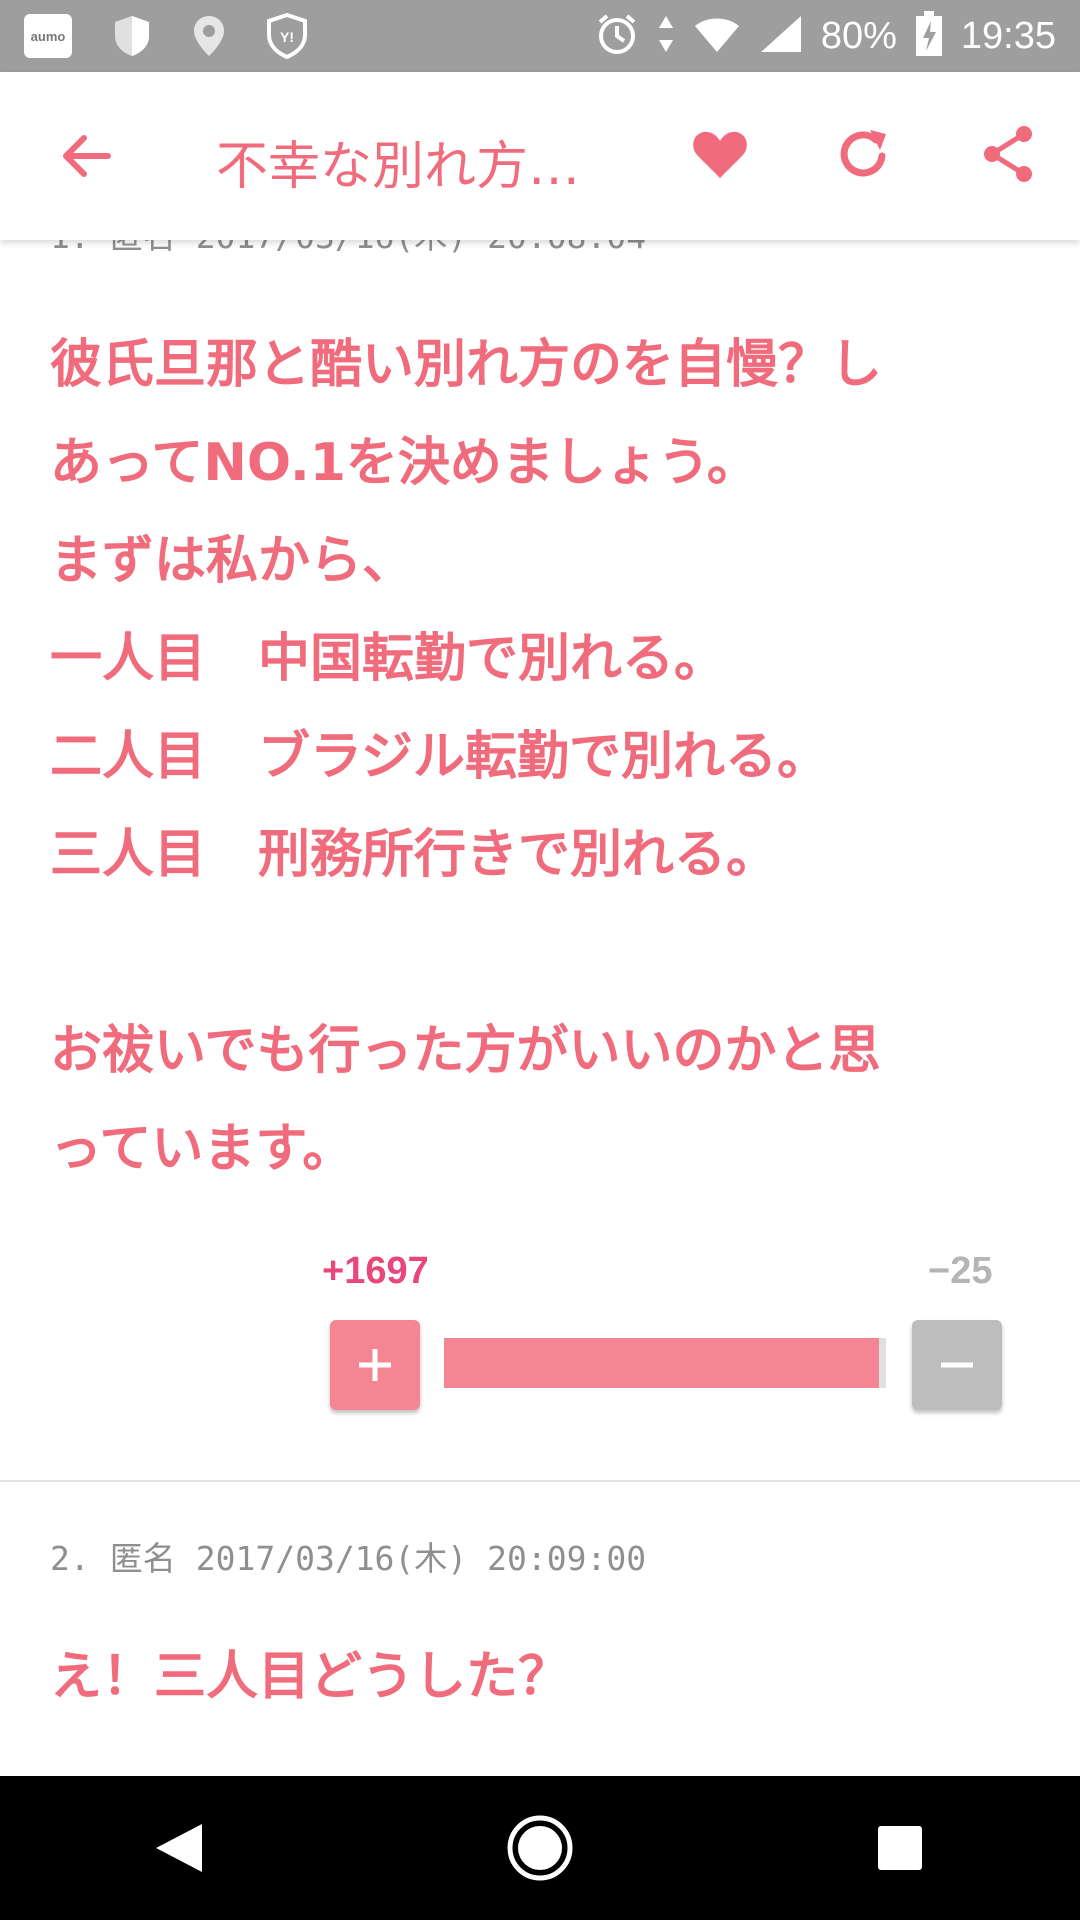 This screenshot has height=1920, width=1080. Describe the element at coordinates (540, 1481) in the screenshot. I see `post-divider` at that location.